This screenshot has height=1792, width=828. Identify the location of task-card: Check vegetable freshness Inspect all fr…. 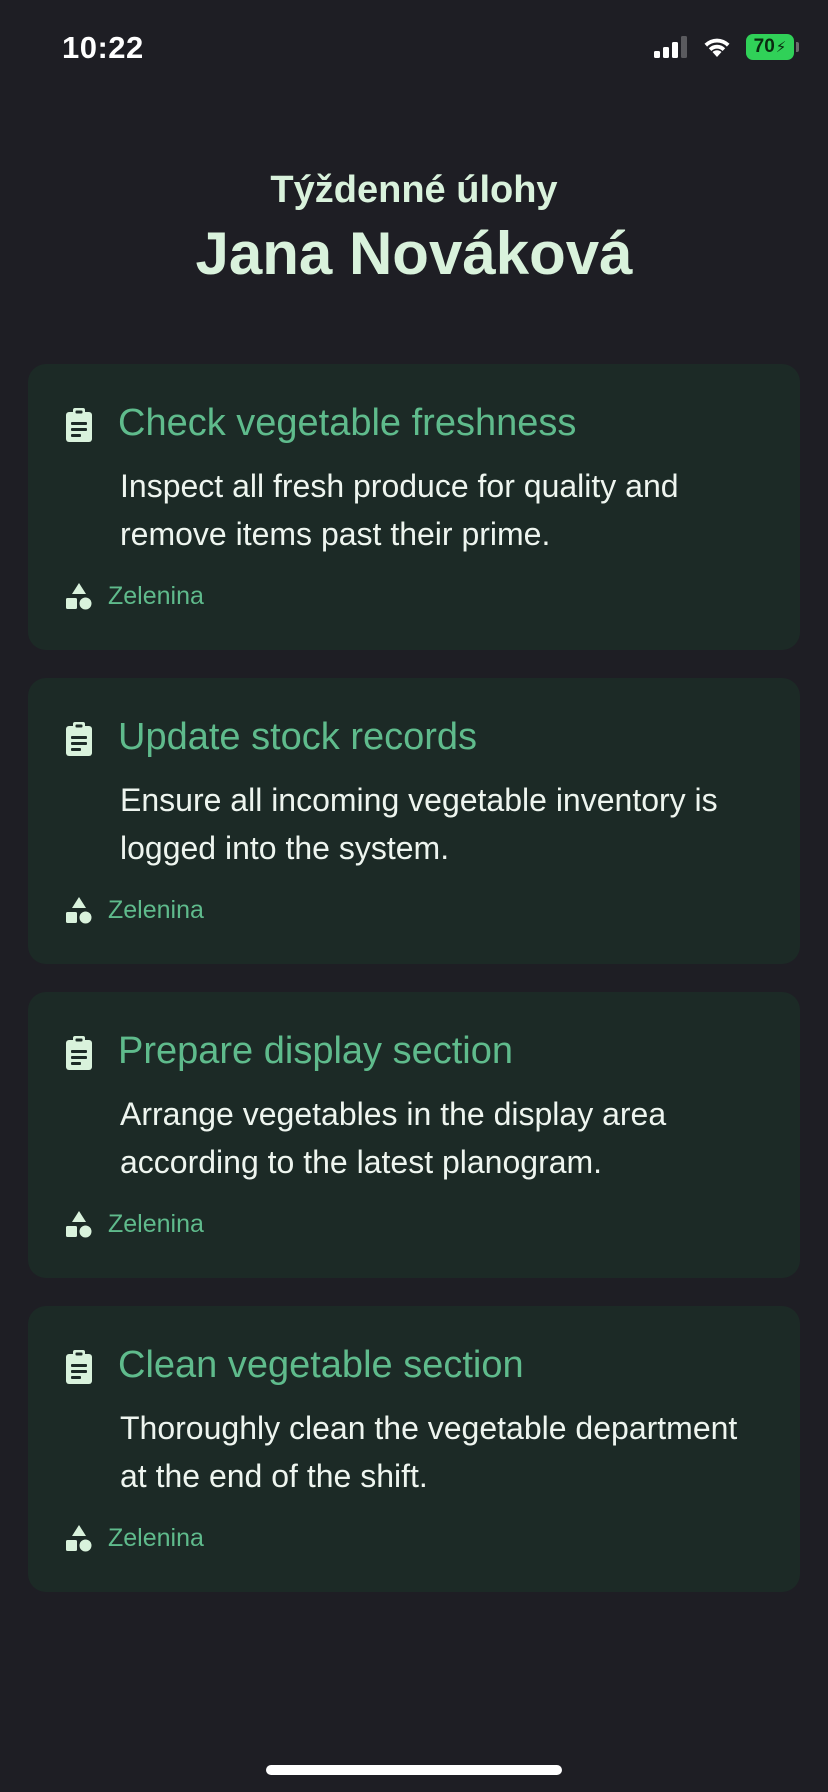
(414, 507).